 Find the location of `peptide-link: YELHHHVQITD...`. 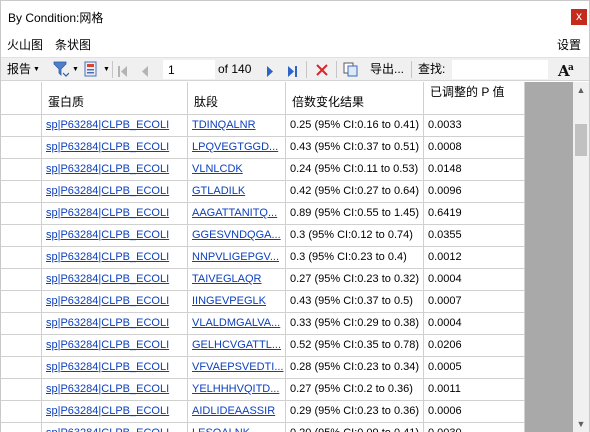

peptide-link: YELHHHVQITD... is located at coordinates (237, 390).